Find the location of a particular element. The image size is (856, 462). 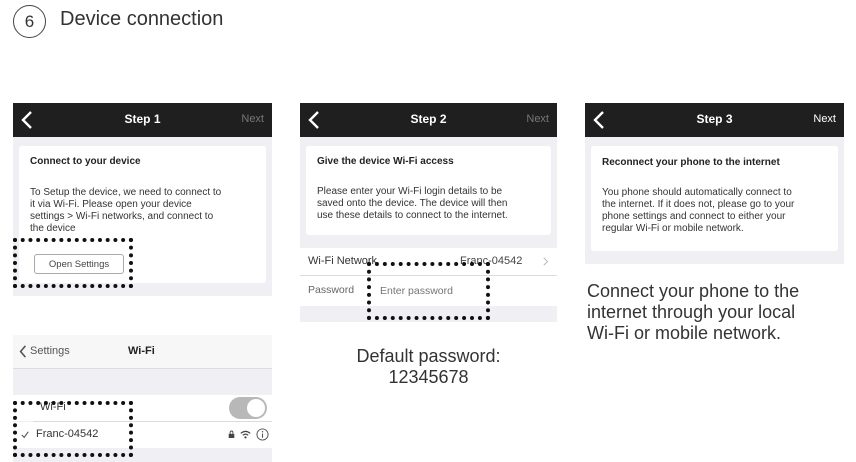

step3-caption-line: Wi-Fi or mobile network. is located at coordinates (684, 333).